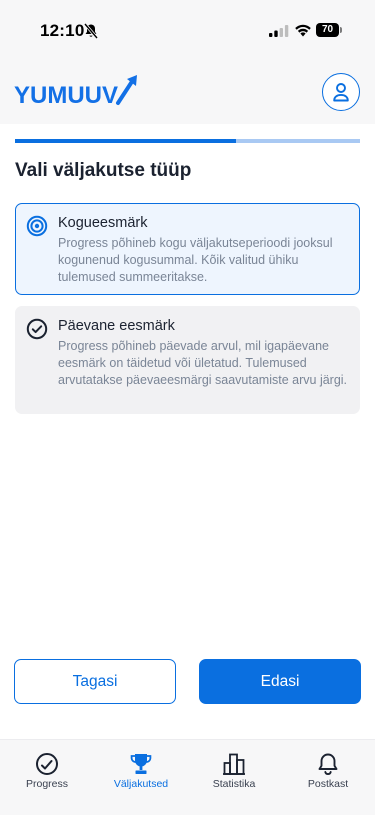 The image size is (375, 815). Describe the element at coordinates (187, 30) in the screenshot. I see `status-bar: 12:10 70` at that location.